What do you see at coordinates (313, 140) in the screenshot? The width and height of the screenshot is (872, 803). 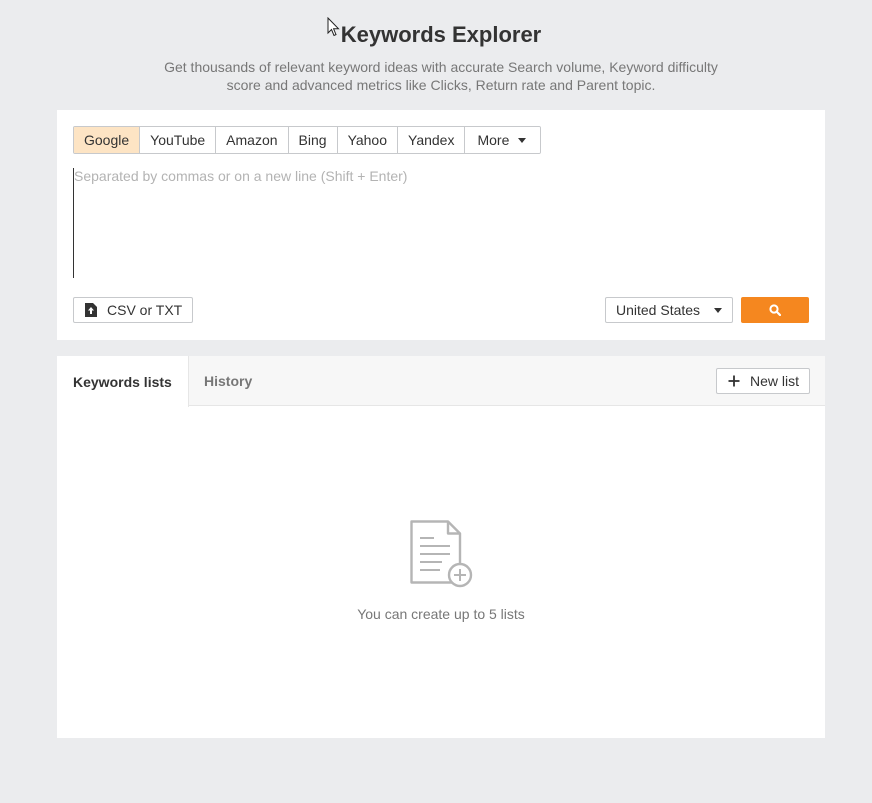 I see `engine-tab-bing: Bing` at bounding box center [313, 140].